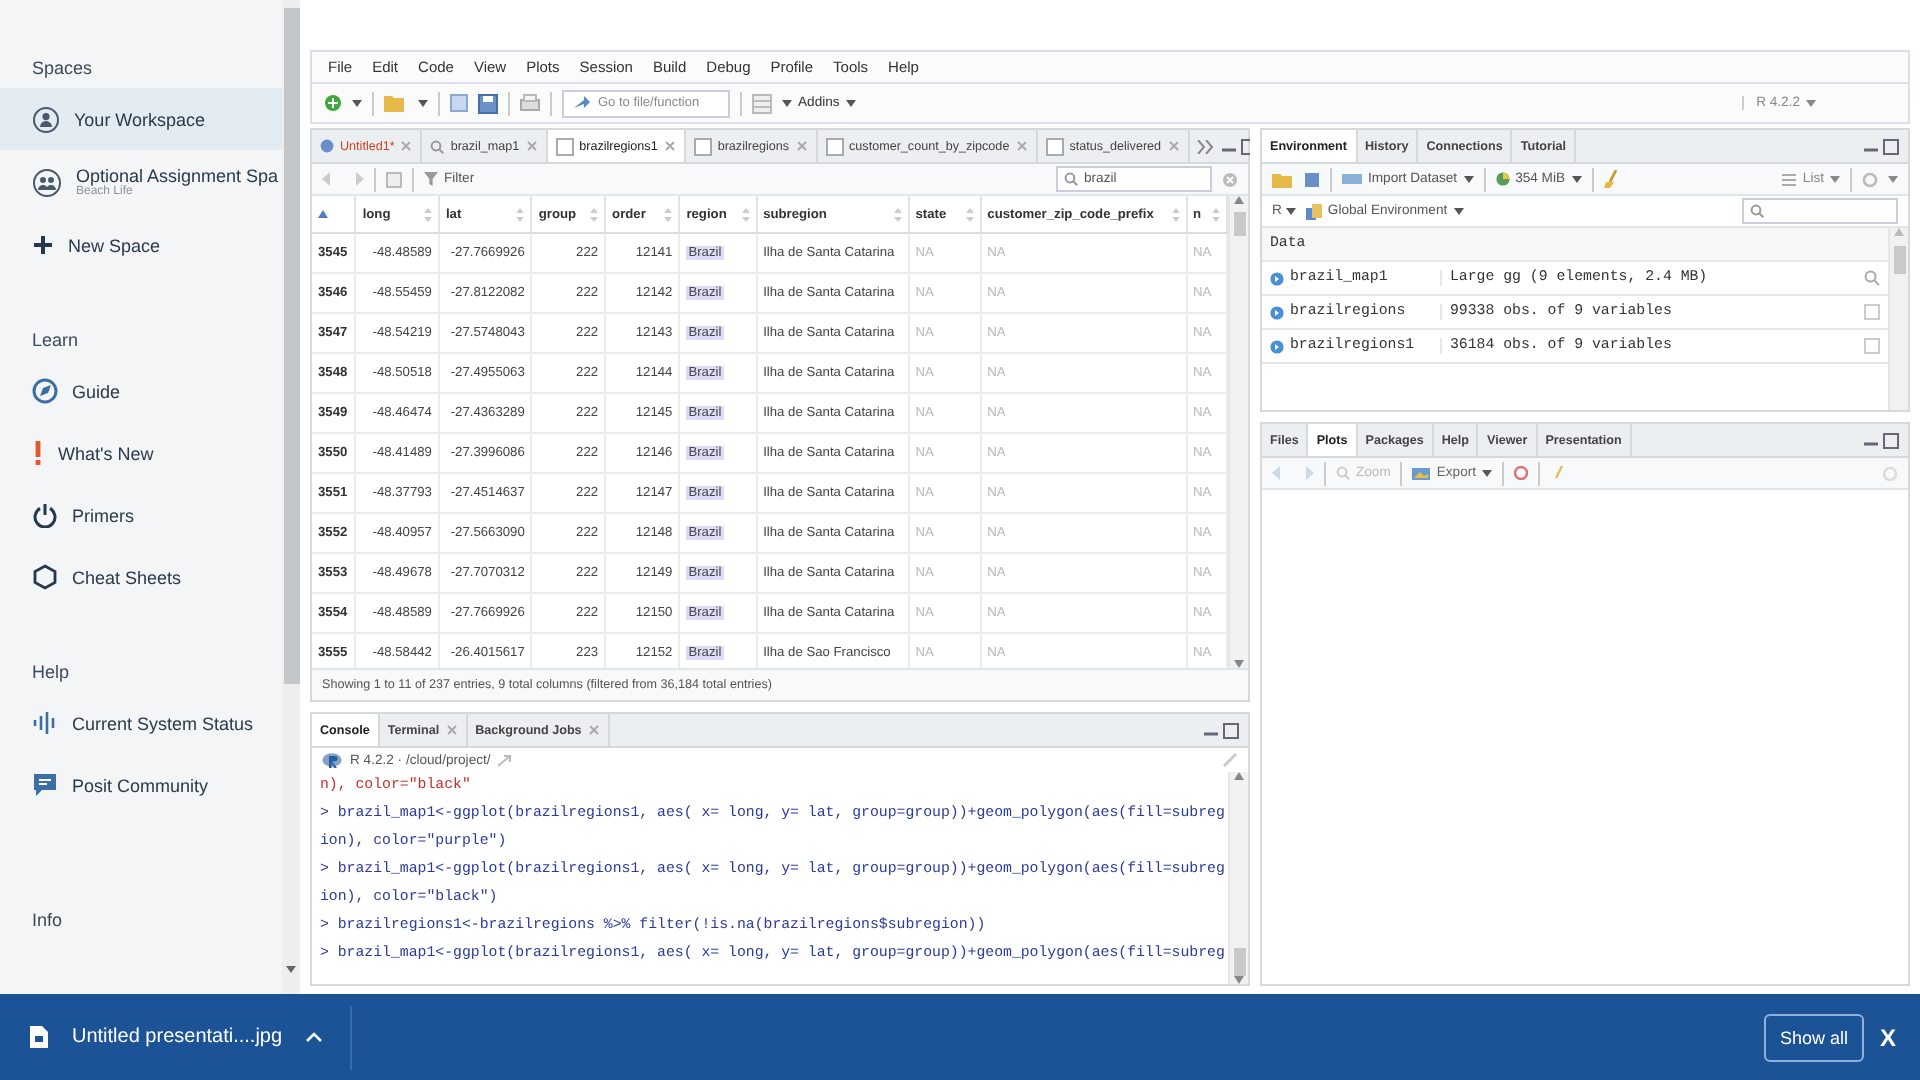 Image resolution: width=1920 pixels, height=1080 pixels. Describe the element at coordinates (177, 1037) in the screenshot. I see `download-item: Untitled presentati....jpg` at that location.